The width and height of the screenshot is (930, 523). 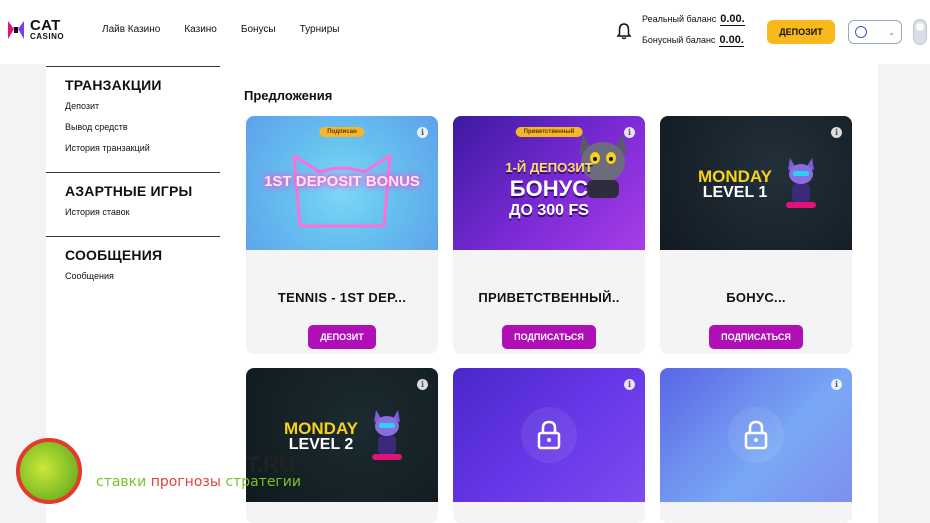 I want to click on offer-image-line2: LEVEL 2, so click(x=321, y=444).